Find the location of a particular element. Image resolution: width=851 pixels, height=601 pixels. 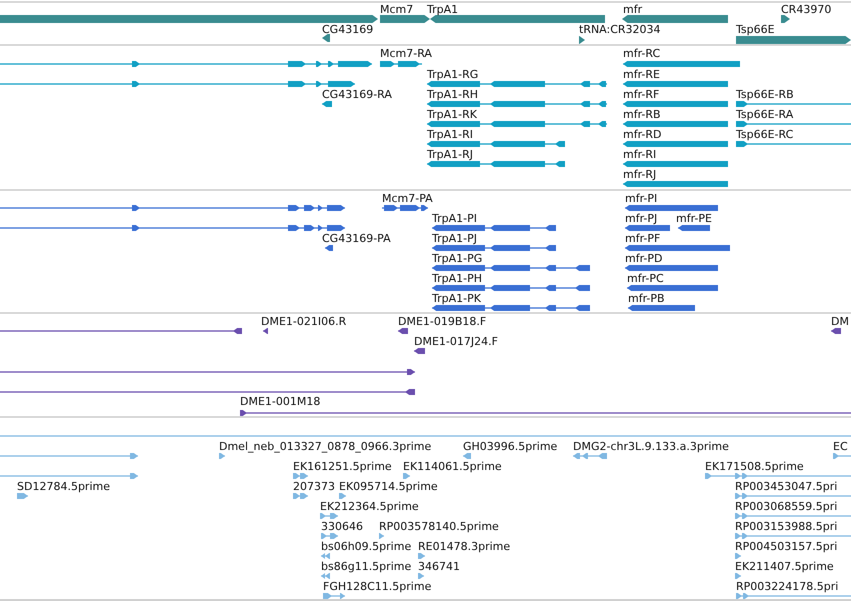

feature-label: tRNA:CR32034 is located at coordinates (620, 29).